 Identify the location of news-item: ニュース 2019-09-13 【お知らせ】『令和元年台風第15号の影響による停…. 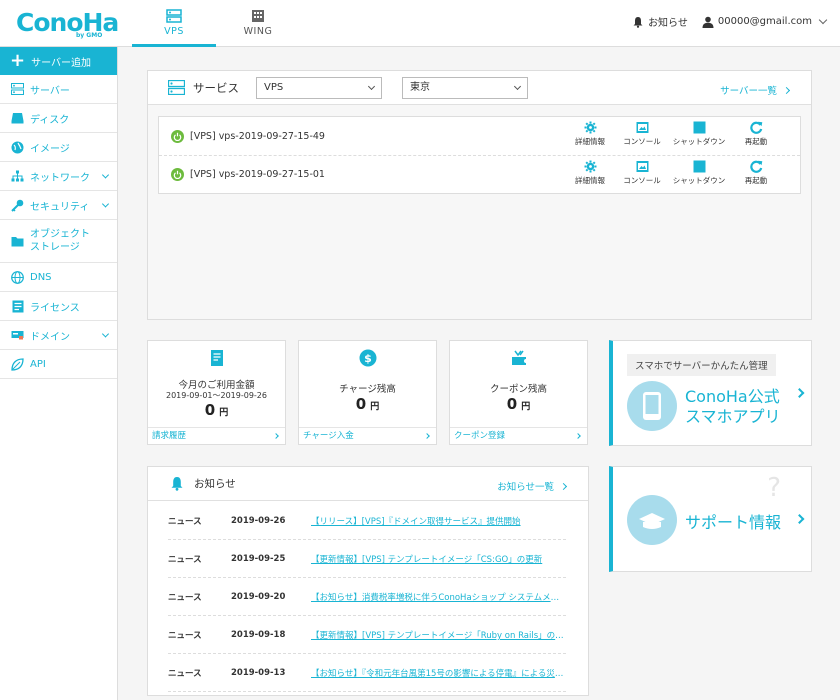
(367, 673).